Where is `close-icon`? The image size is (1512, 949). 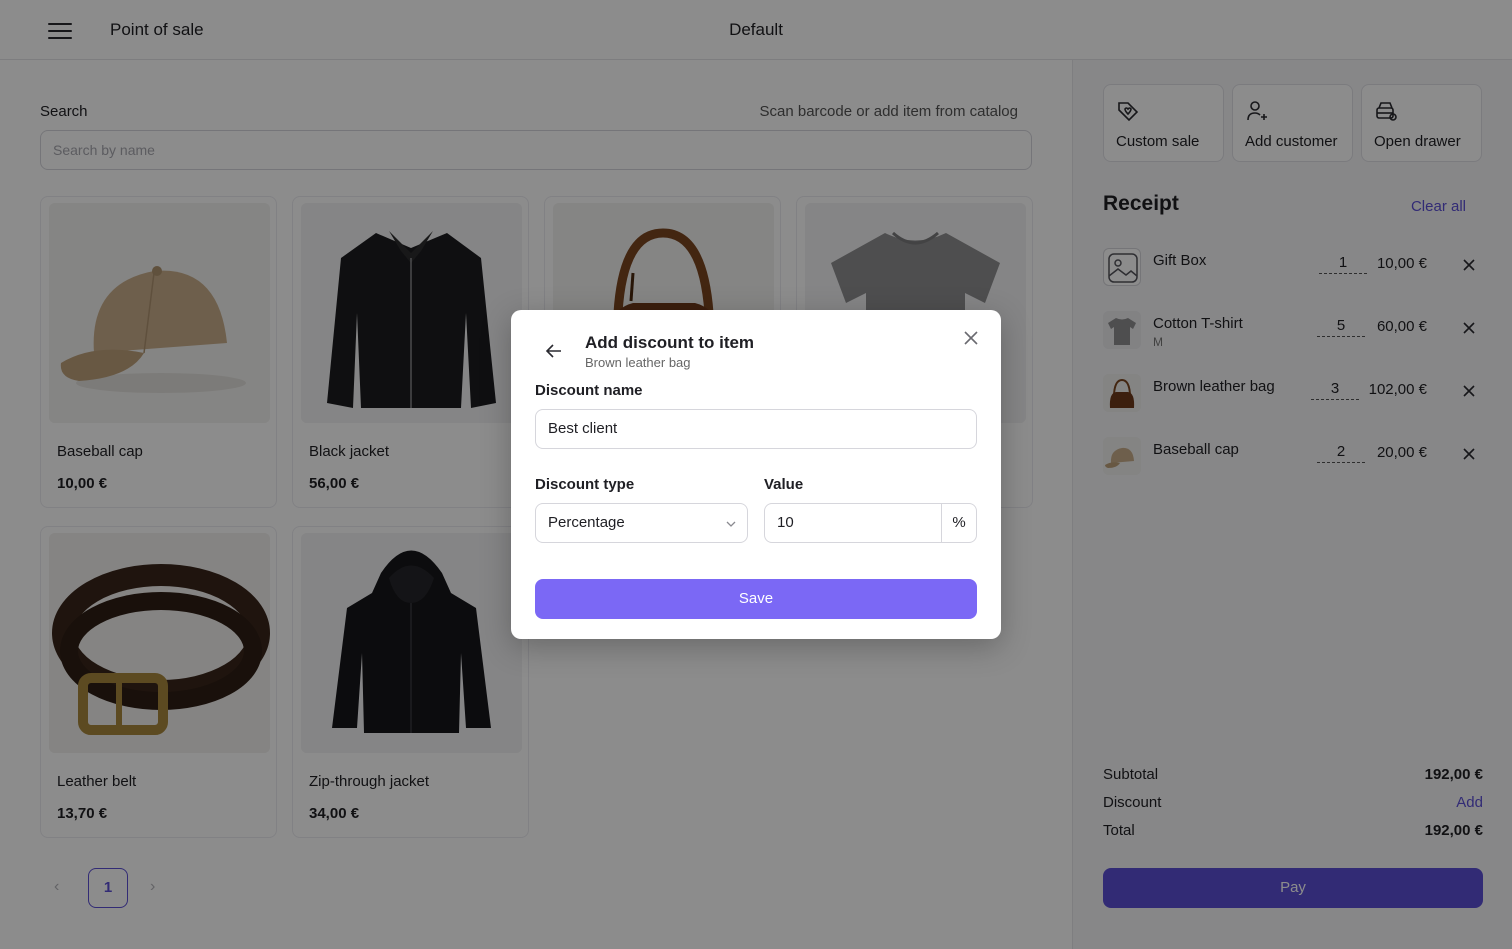
close-icon is located at coordinates (971, 338).